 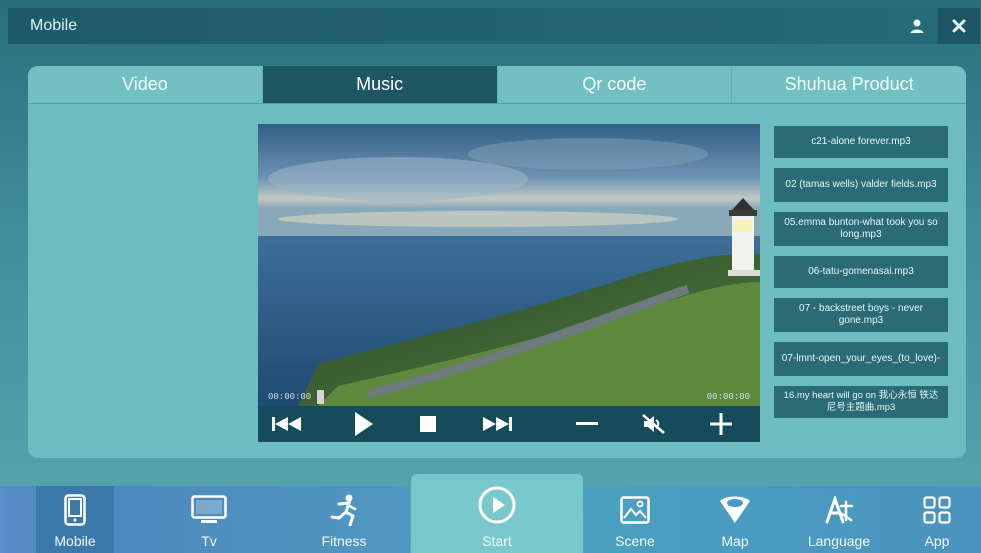 What do you see at coordinates (839, 541) in the screenshot?
I see `nav-label: Language` at bounding box center [839, 541].